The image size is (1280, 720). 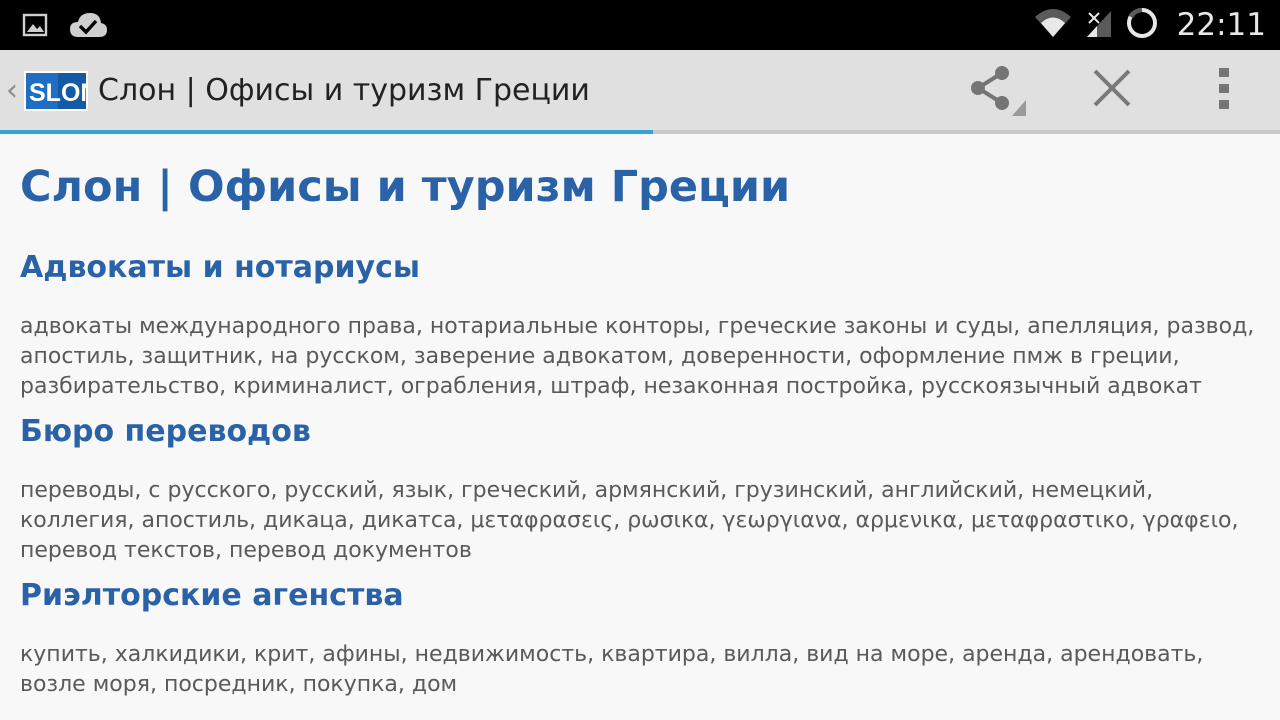 What do you see at coordinates (35, 27) in the screenshot?
I see `gallery-icon` at bounding box center [35, 27].